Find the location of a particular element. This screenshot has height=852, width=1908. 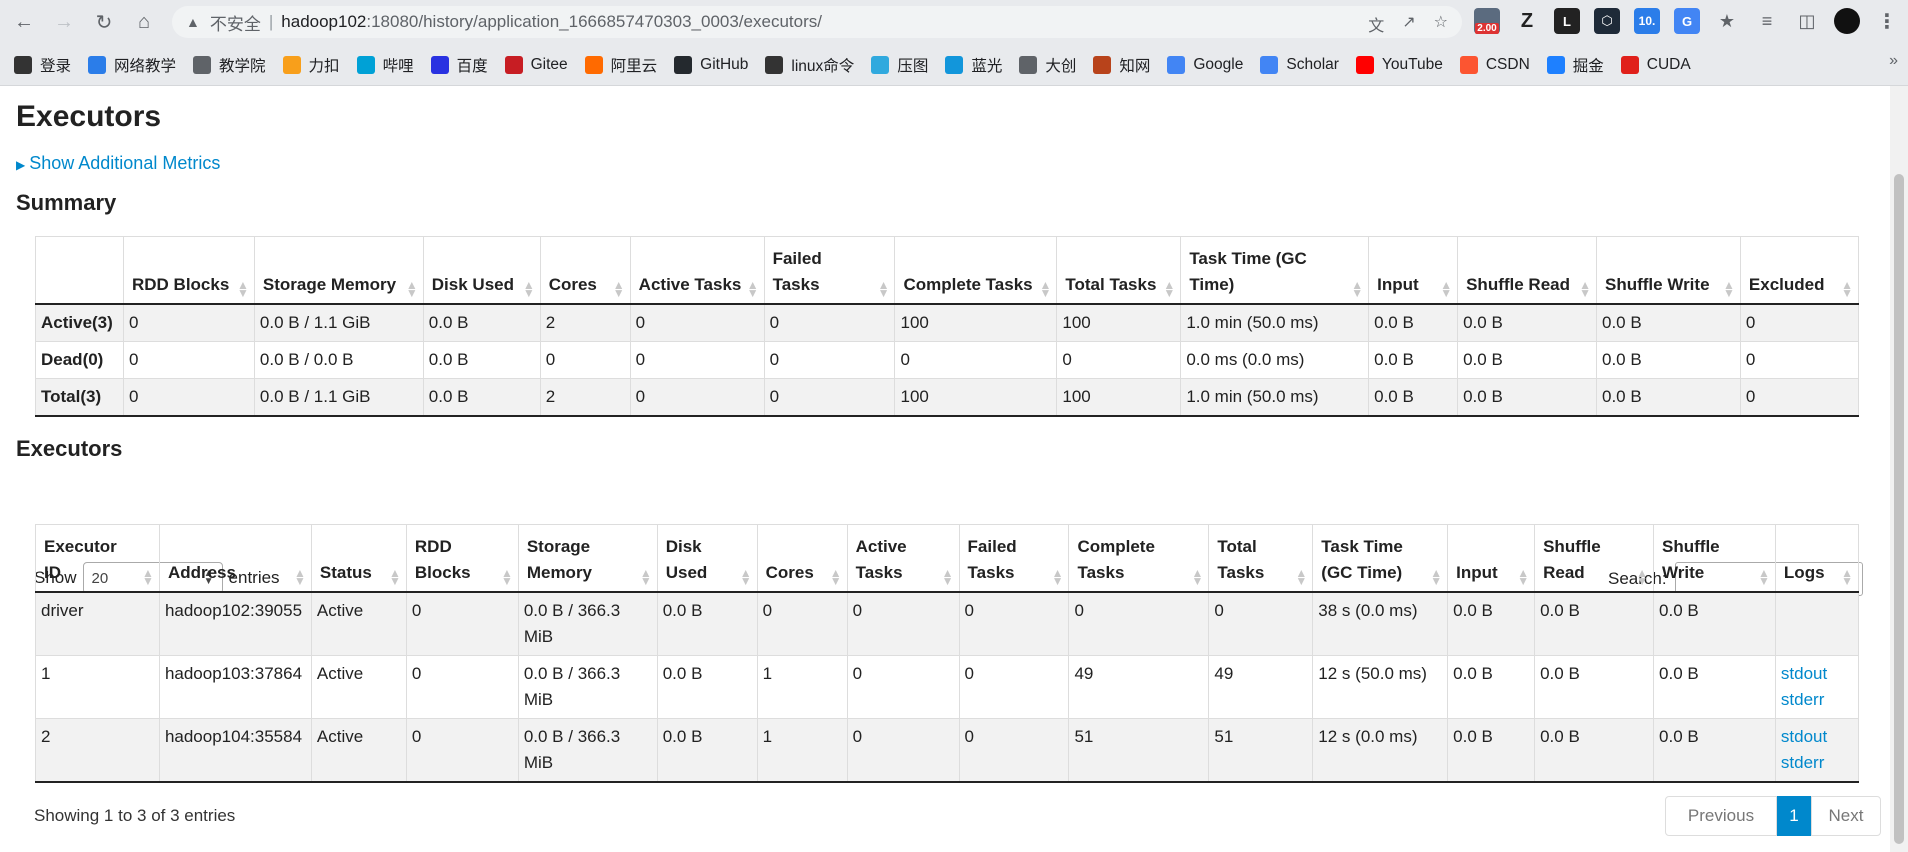

bookmark-10: 压图 is located at coordinates (899, 65).